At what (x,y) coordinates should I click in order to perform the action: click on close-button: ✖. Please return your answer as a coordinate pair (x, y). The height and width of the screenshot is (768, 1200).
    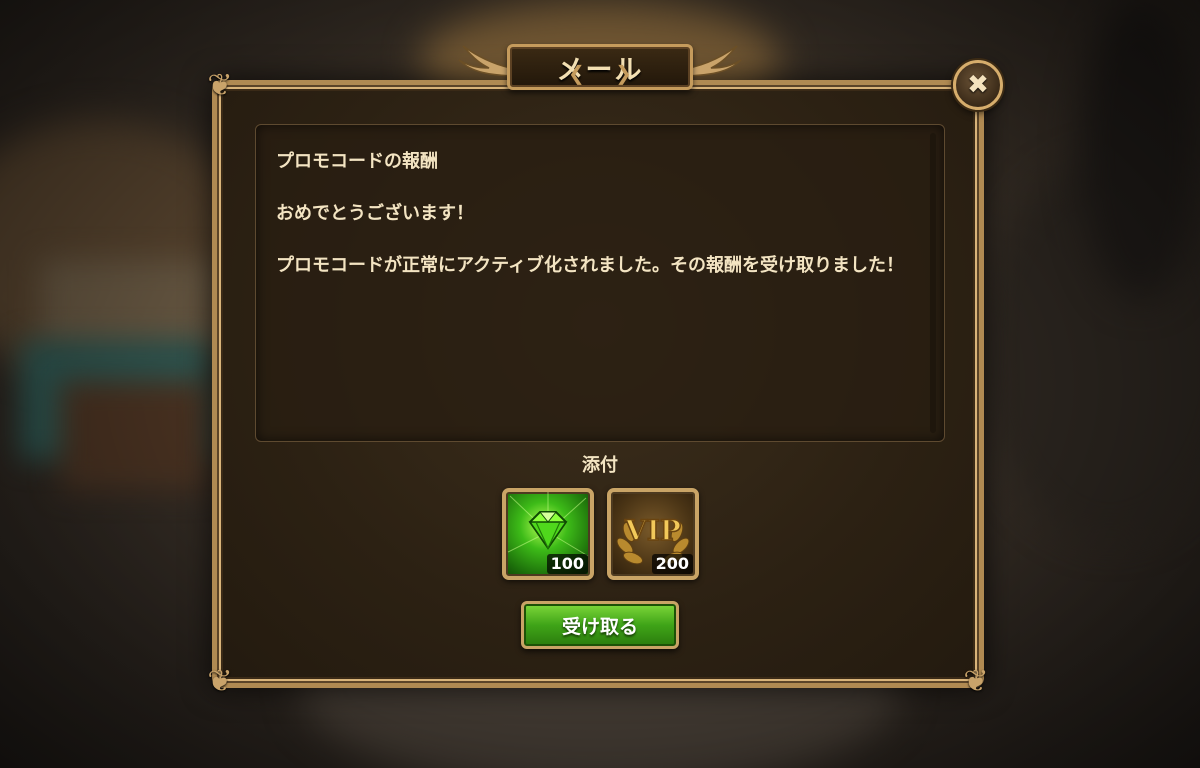
    Looking at the image, I should click on (978, 85).